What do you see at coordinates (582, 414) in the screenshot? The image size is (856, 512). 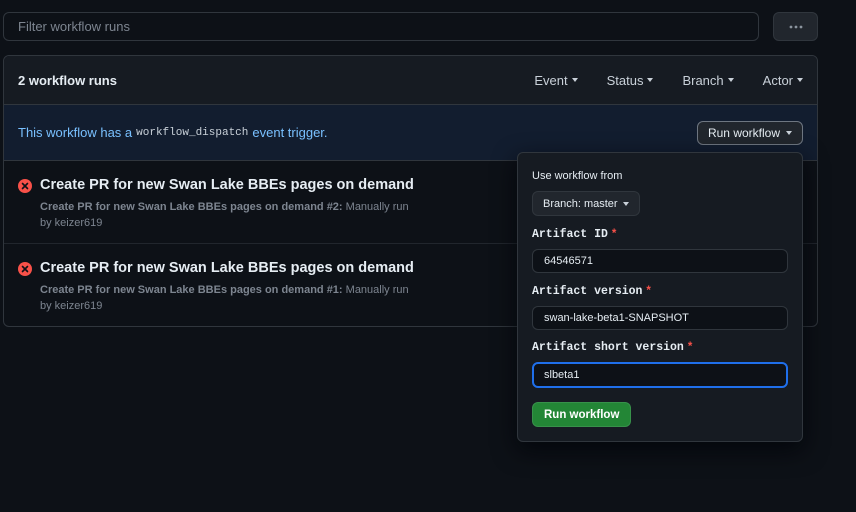 I see `run-workflow-submit-button: Run workflow` at bounding box center [582, 414].